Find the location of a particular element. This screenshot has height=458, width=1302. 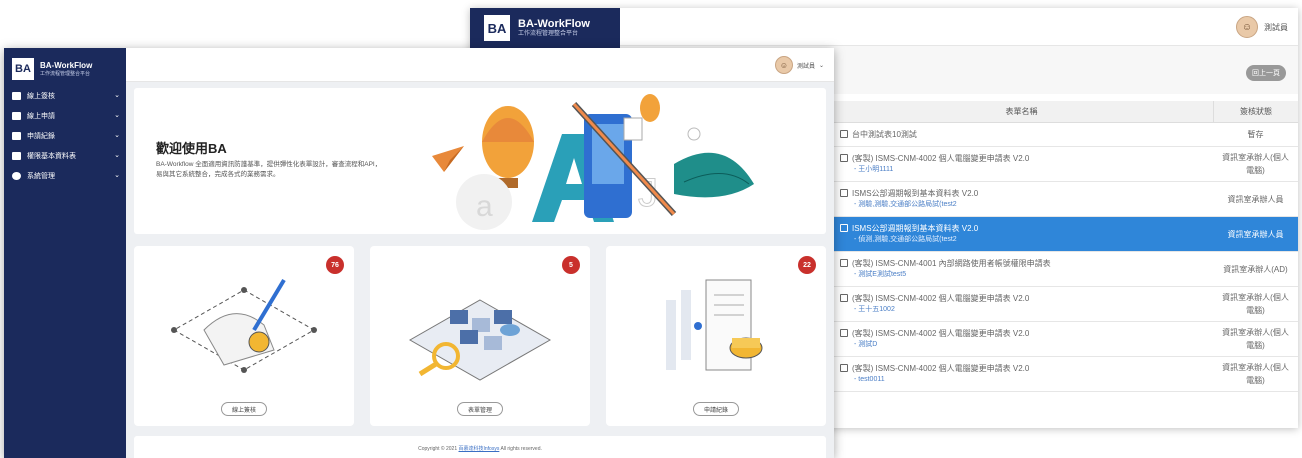

front-header: ☺ 測試員 ⌄ is located at coordinates (480, 65).